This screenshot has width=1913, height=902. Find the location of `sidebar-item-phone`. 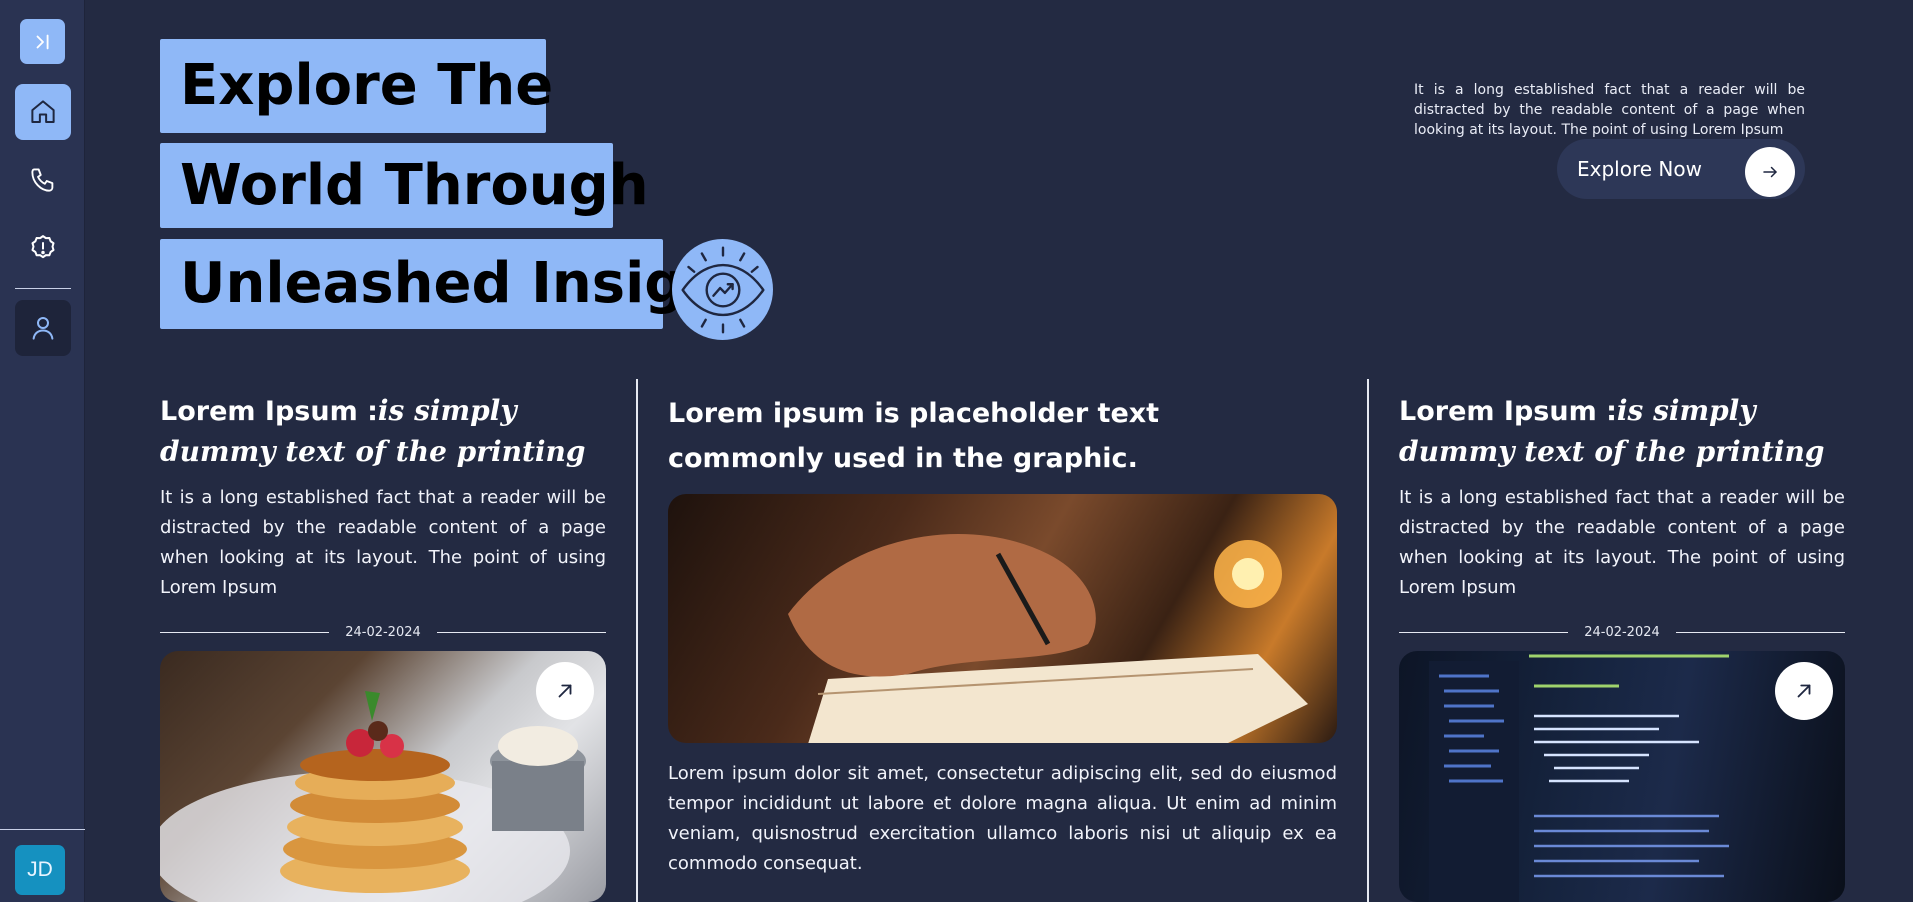

sidebar-item-phone is located at coordinates (43, 180).